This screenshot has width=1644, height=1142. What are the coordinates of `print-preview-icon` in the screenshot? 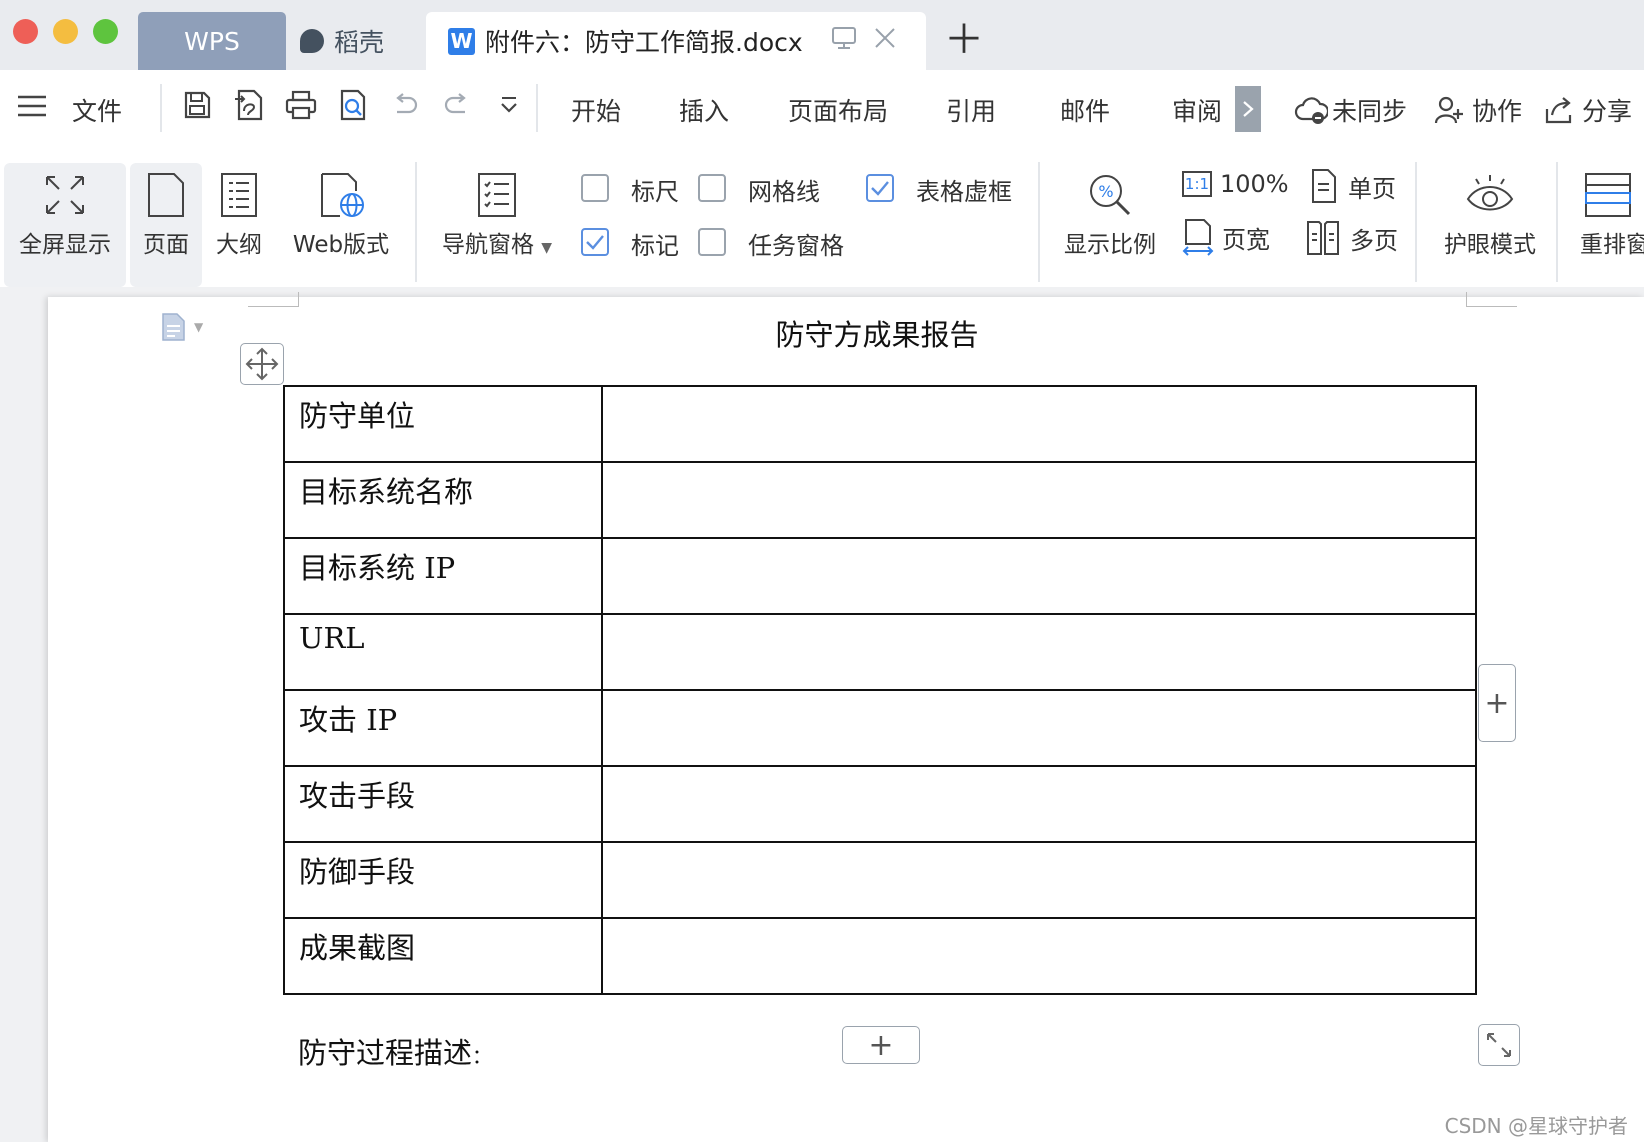 It's located at (353, 105).